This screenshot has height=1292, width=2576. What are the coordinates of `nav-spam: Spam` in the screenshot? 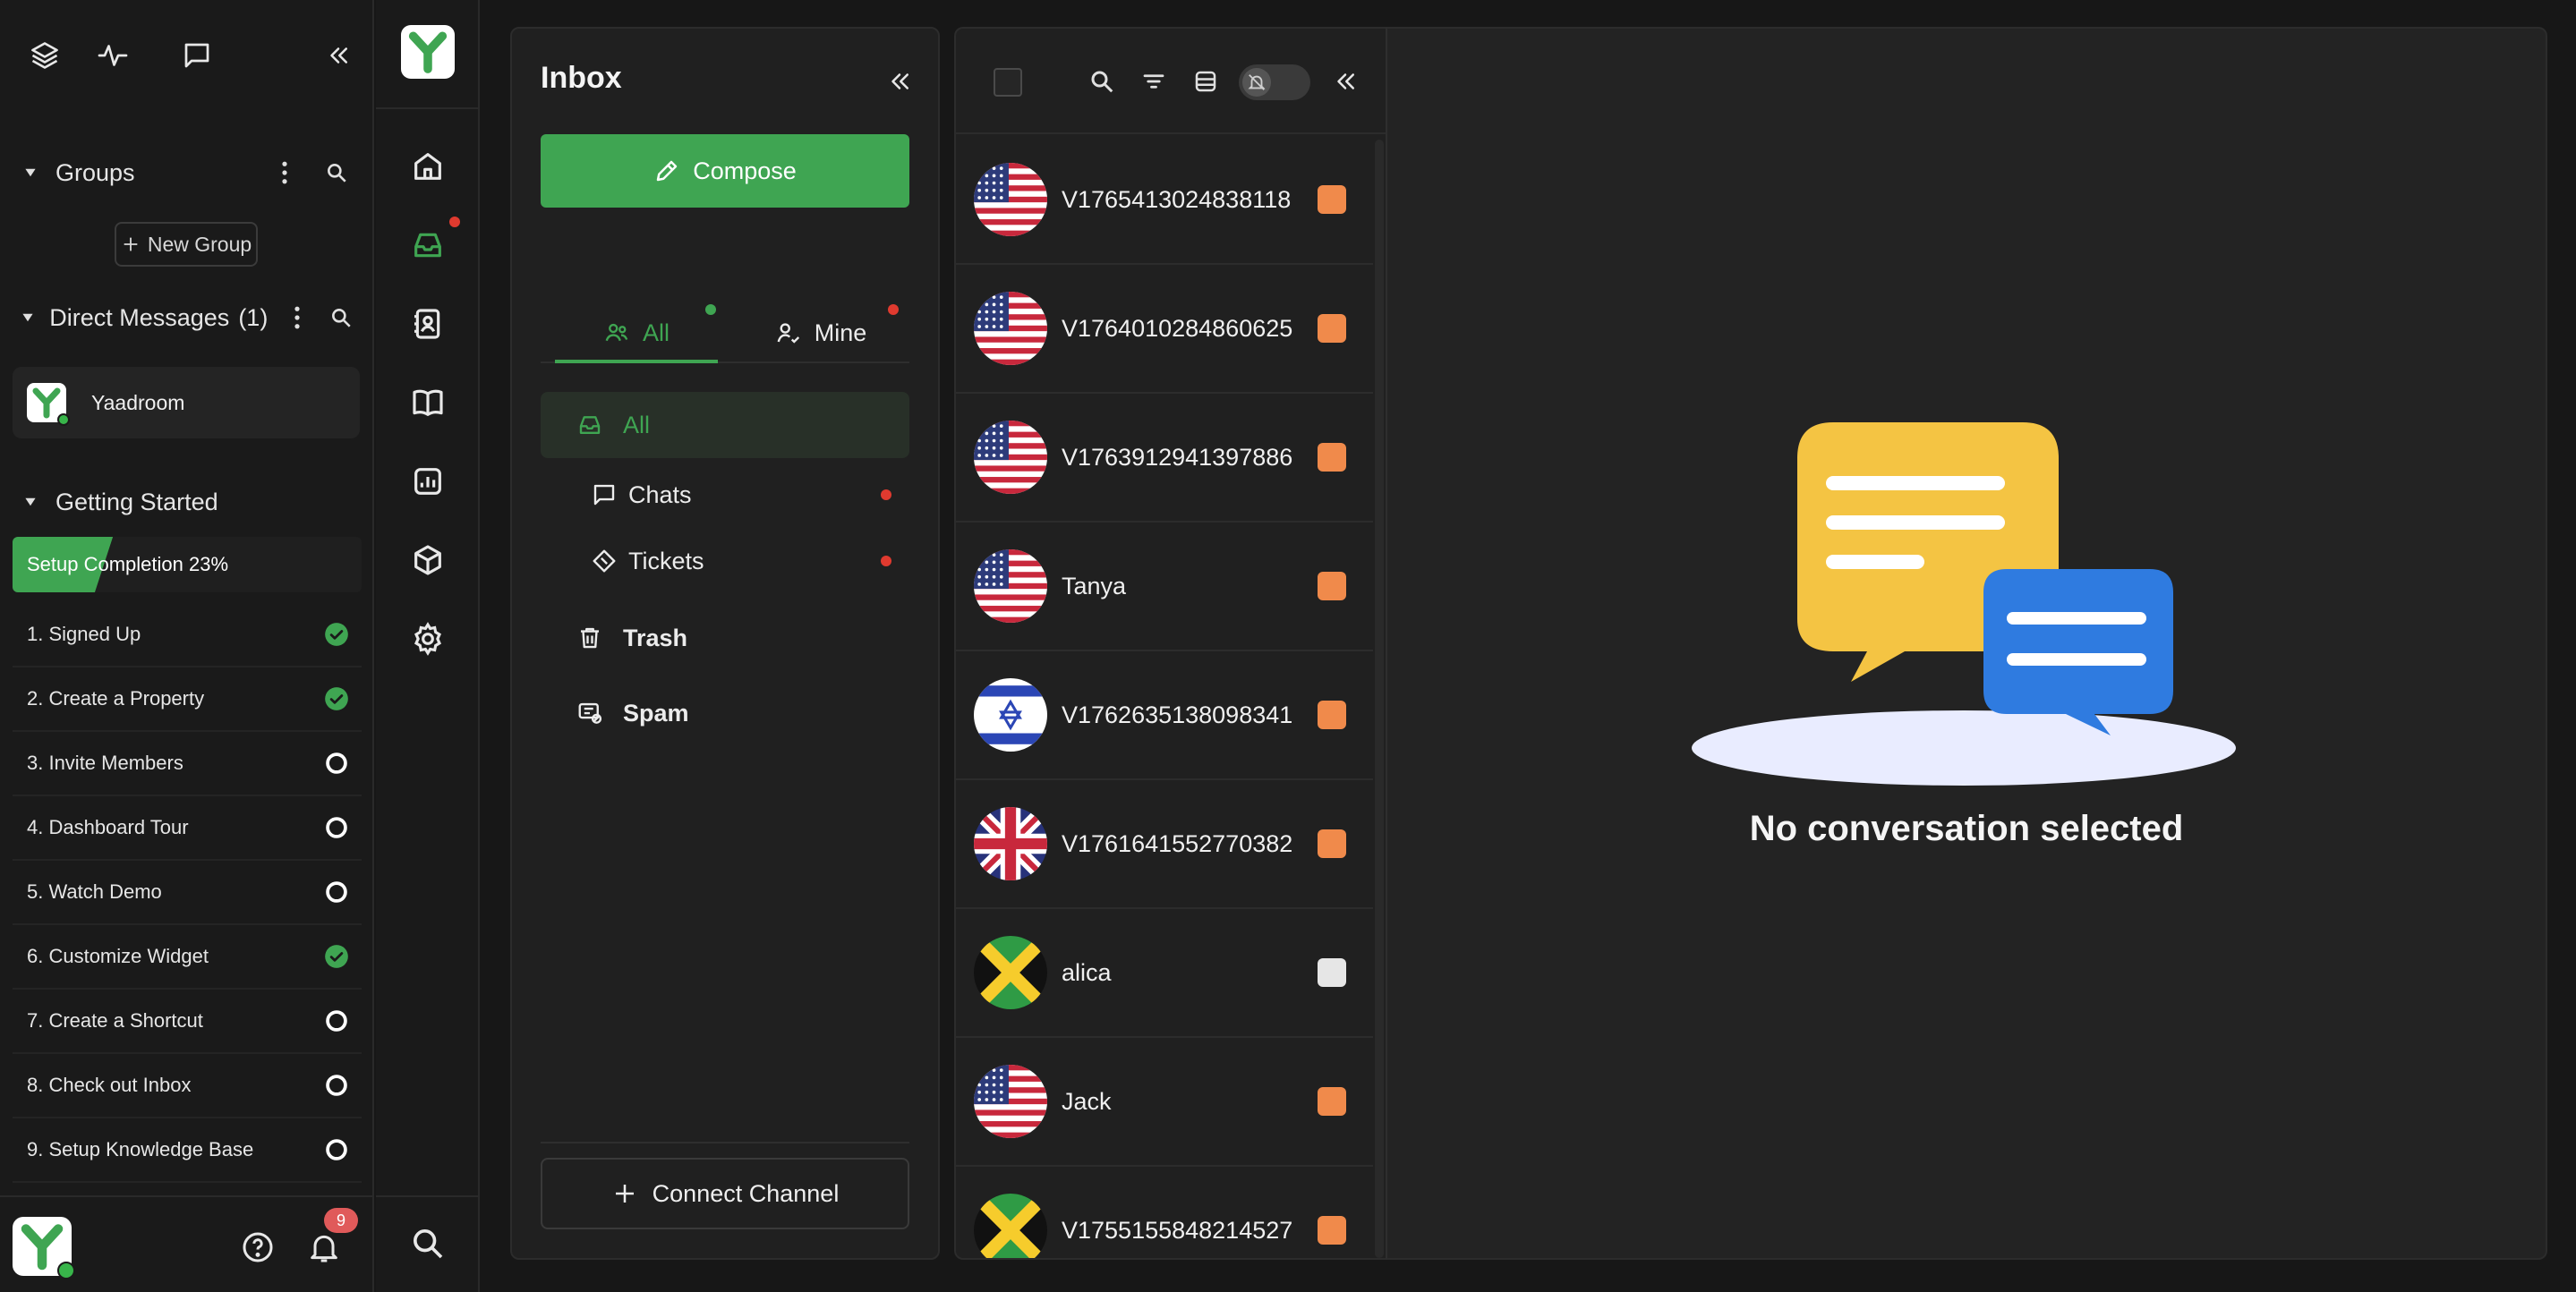 It's located at (725, 713).